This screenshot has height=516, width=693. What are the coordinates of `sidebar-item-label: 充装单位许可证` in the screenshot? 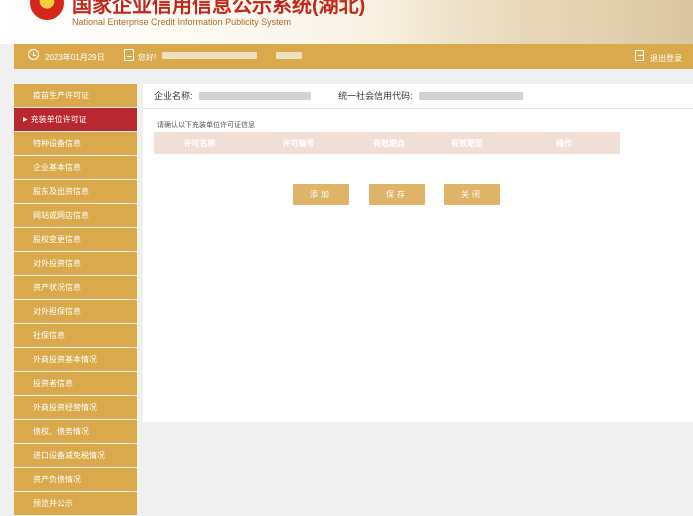 It's located at (58, 119).